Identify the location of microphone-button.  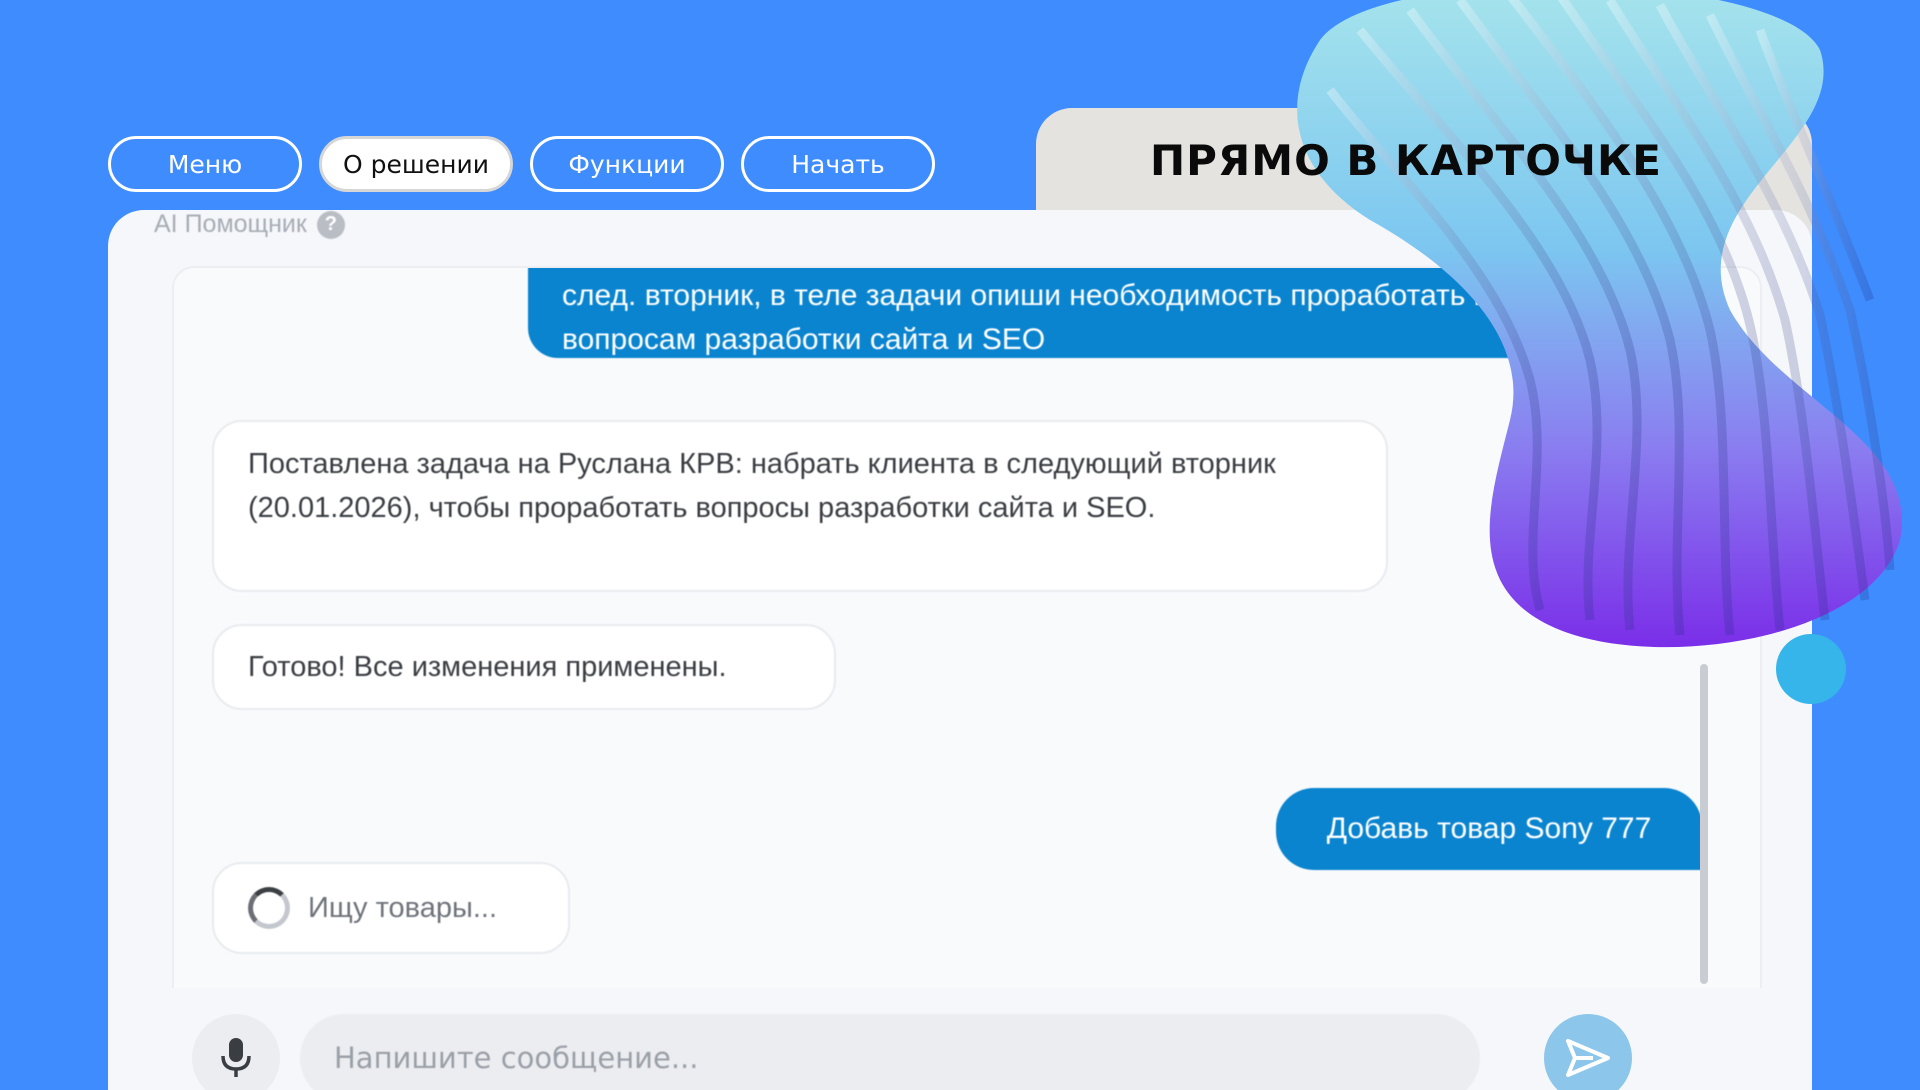
(236, 1052).